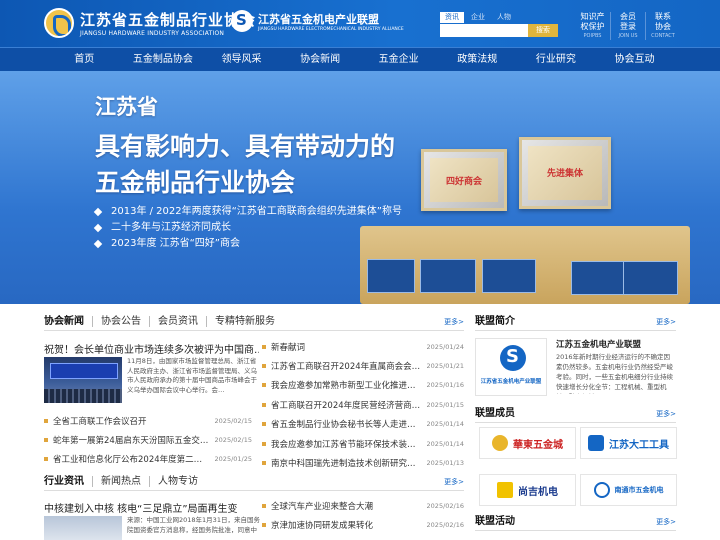 The image size is (720, 540). What do you see at coordinates (59, 23) in the screenshot?
I see `association-logo-icon` at bounding box center [59, 23].